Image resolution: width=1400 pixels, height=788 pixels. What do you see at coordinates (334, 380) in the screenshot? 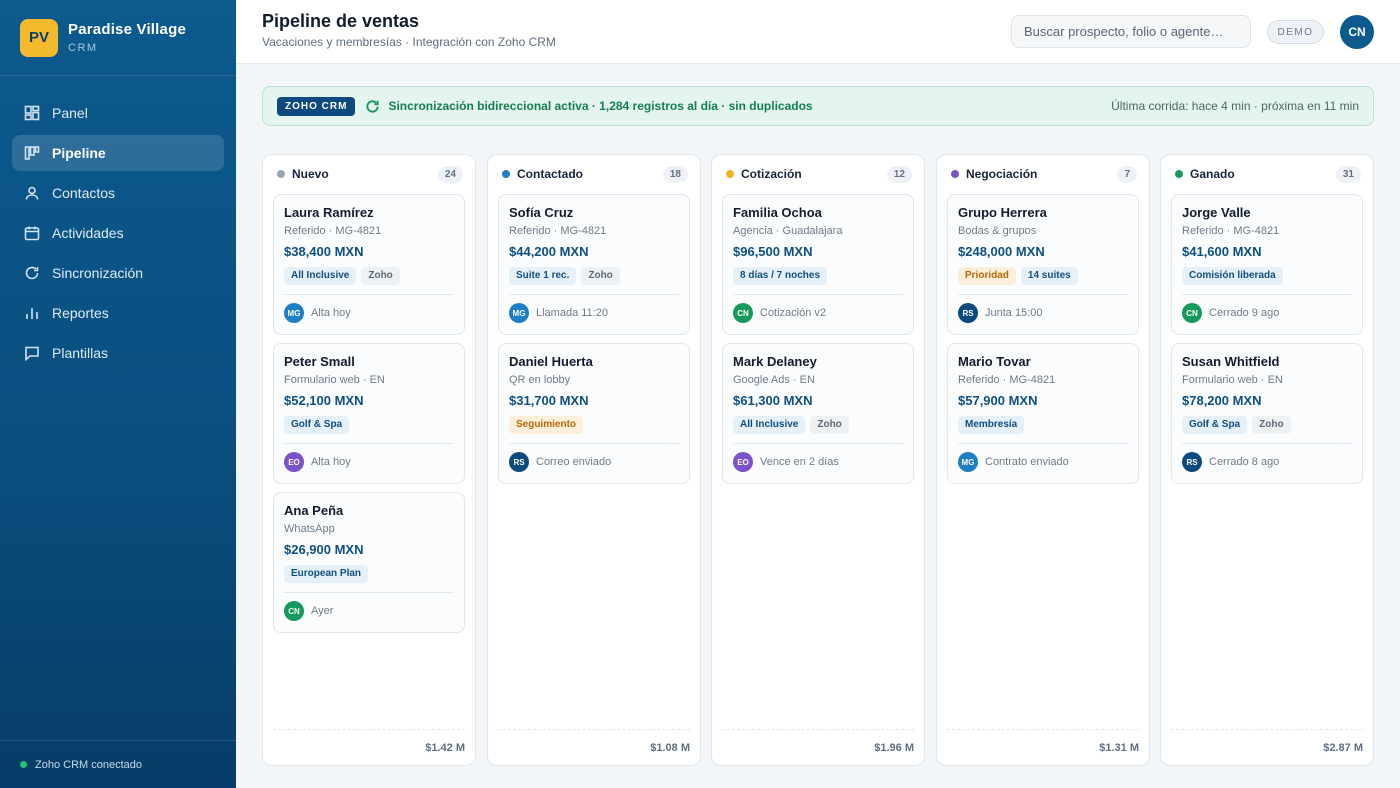
I see `deal-source: Formulario web · EN` at bounding box center [334, 380].